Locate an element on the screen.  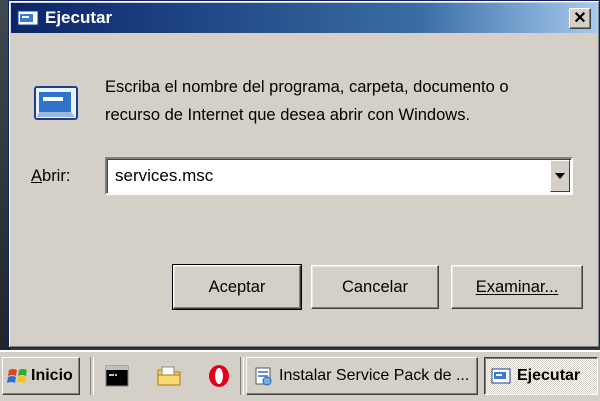
start-button: Inicio is located at coordinates (41, 376).